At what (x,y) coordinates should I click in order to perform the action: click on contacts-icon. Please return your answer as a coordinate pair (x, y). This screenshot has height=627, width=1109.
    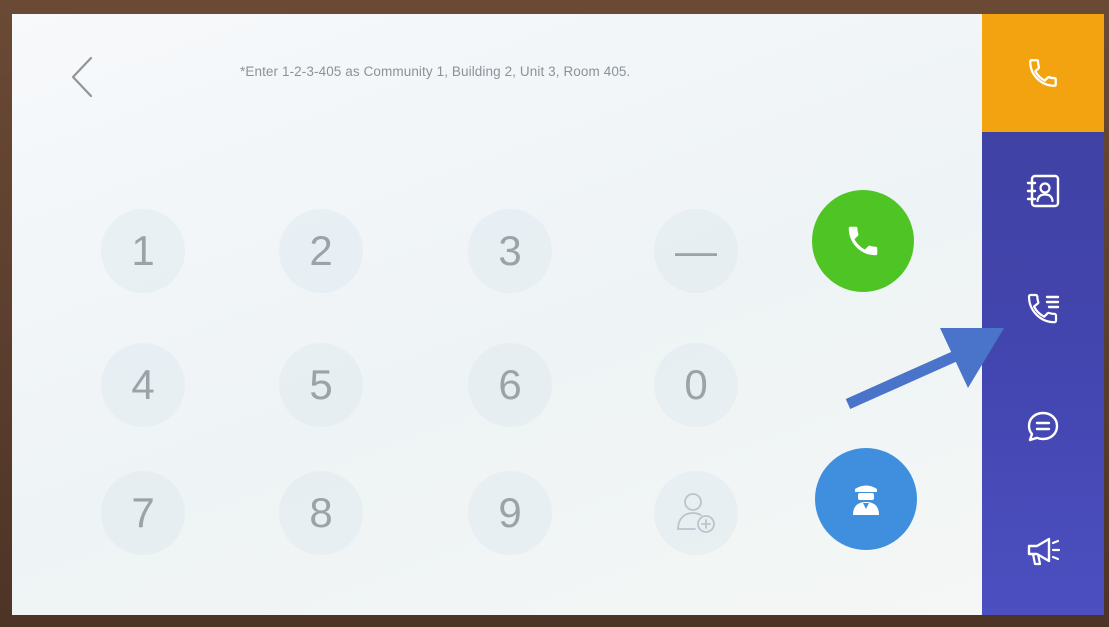
    Looking at the image, I should click on (1043, 191).